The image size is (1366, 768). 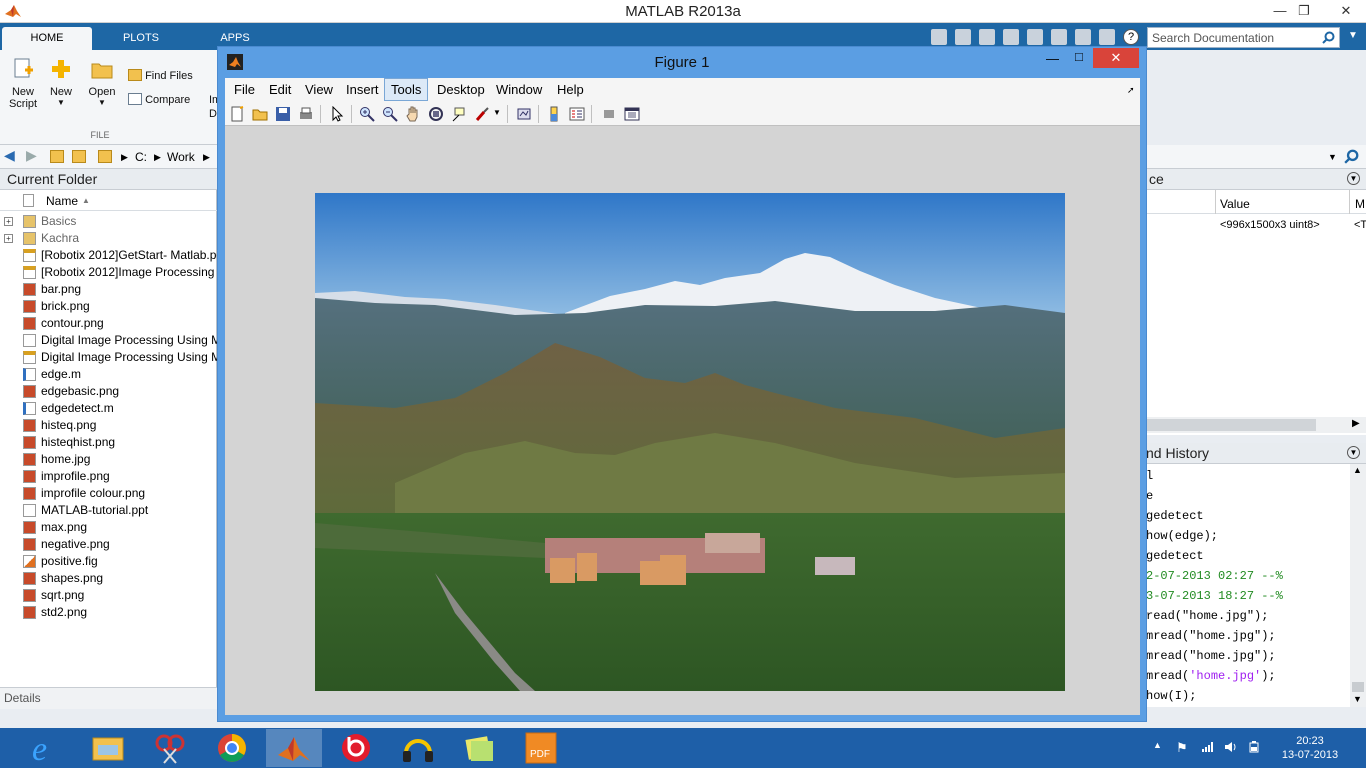 What do you see at coordinates (609, 114) in the screenshot?
I see `hide-plot-tools-icon` at bounding box center [609, 114].